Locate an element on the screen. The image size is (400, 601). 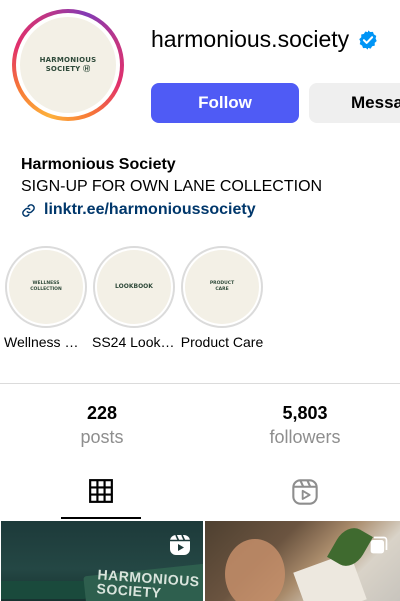
avatar: HARMONIOUS SOCIETY Ⓗ is located at coordinates (68, 65).